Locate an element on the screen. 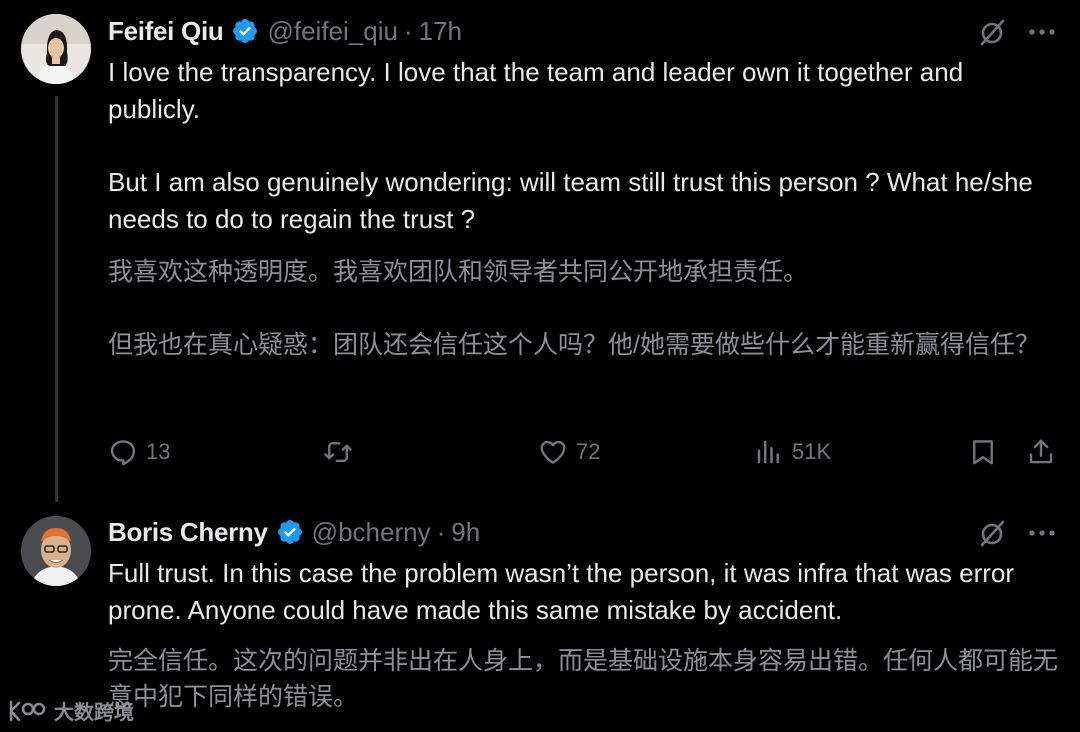  reply-icon is located at coordinates (123, 453).